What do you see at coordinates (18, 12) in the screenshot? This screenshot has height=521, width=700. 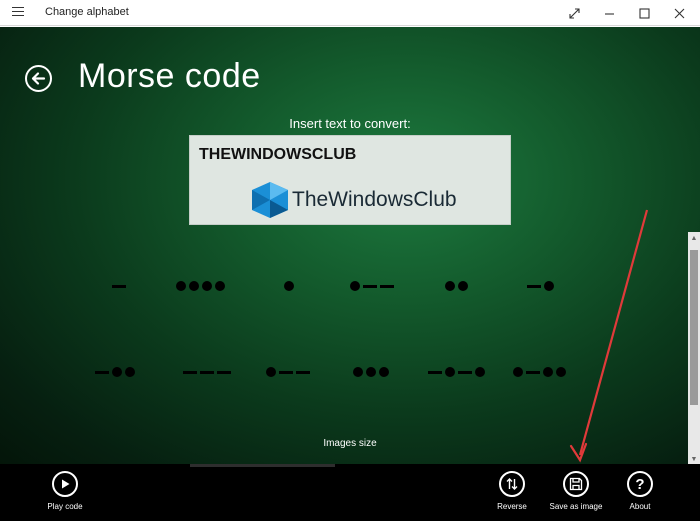 I see `hamburger-menu-icon` at bounding box center [18, 12].